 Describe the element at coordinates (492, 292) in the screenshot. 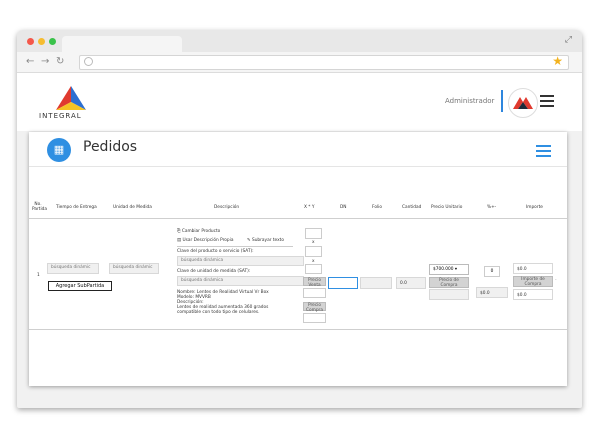

I see `pct-total-field: $0.0` at that location.